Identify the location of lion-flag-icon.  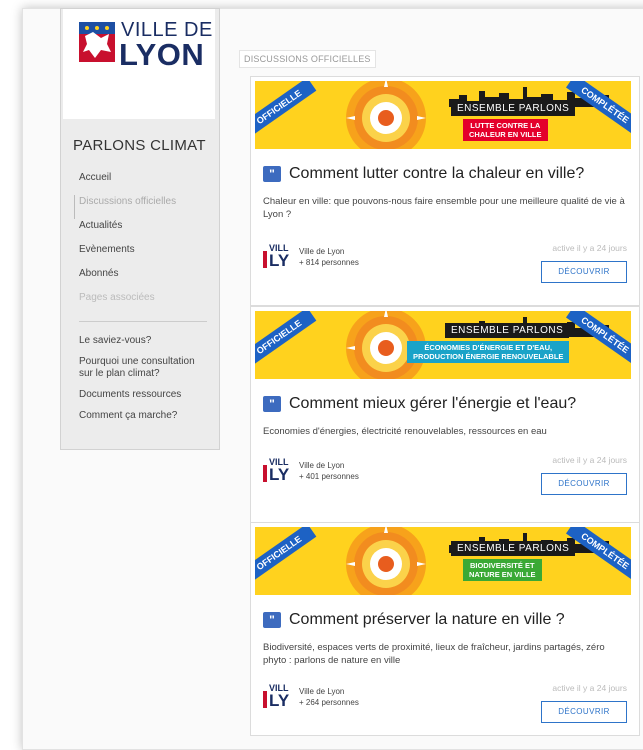
(97, 42).